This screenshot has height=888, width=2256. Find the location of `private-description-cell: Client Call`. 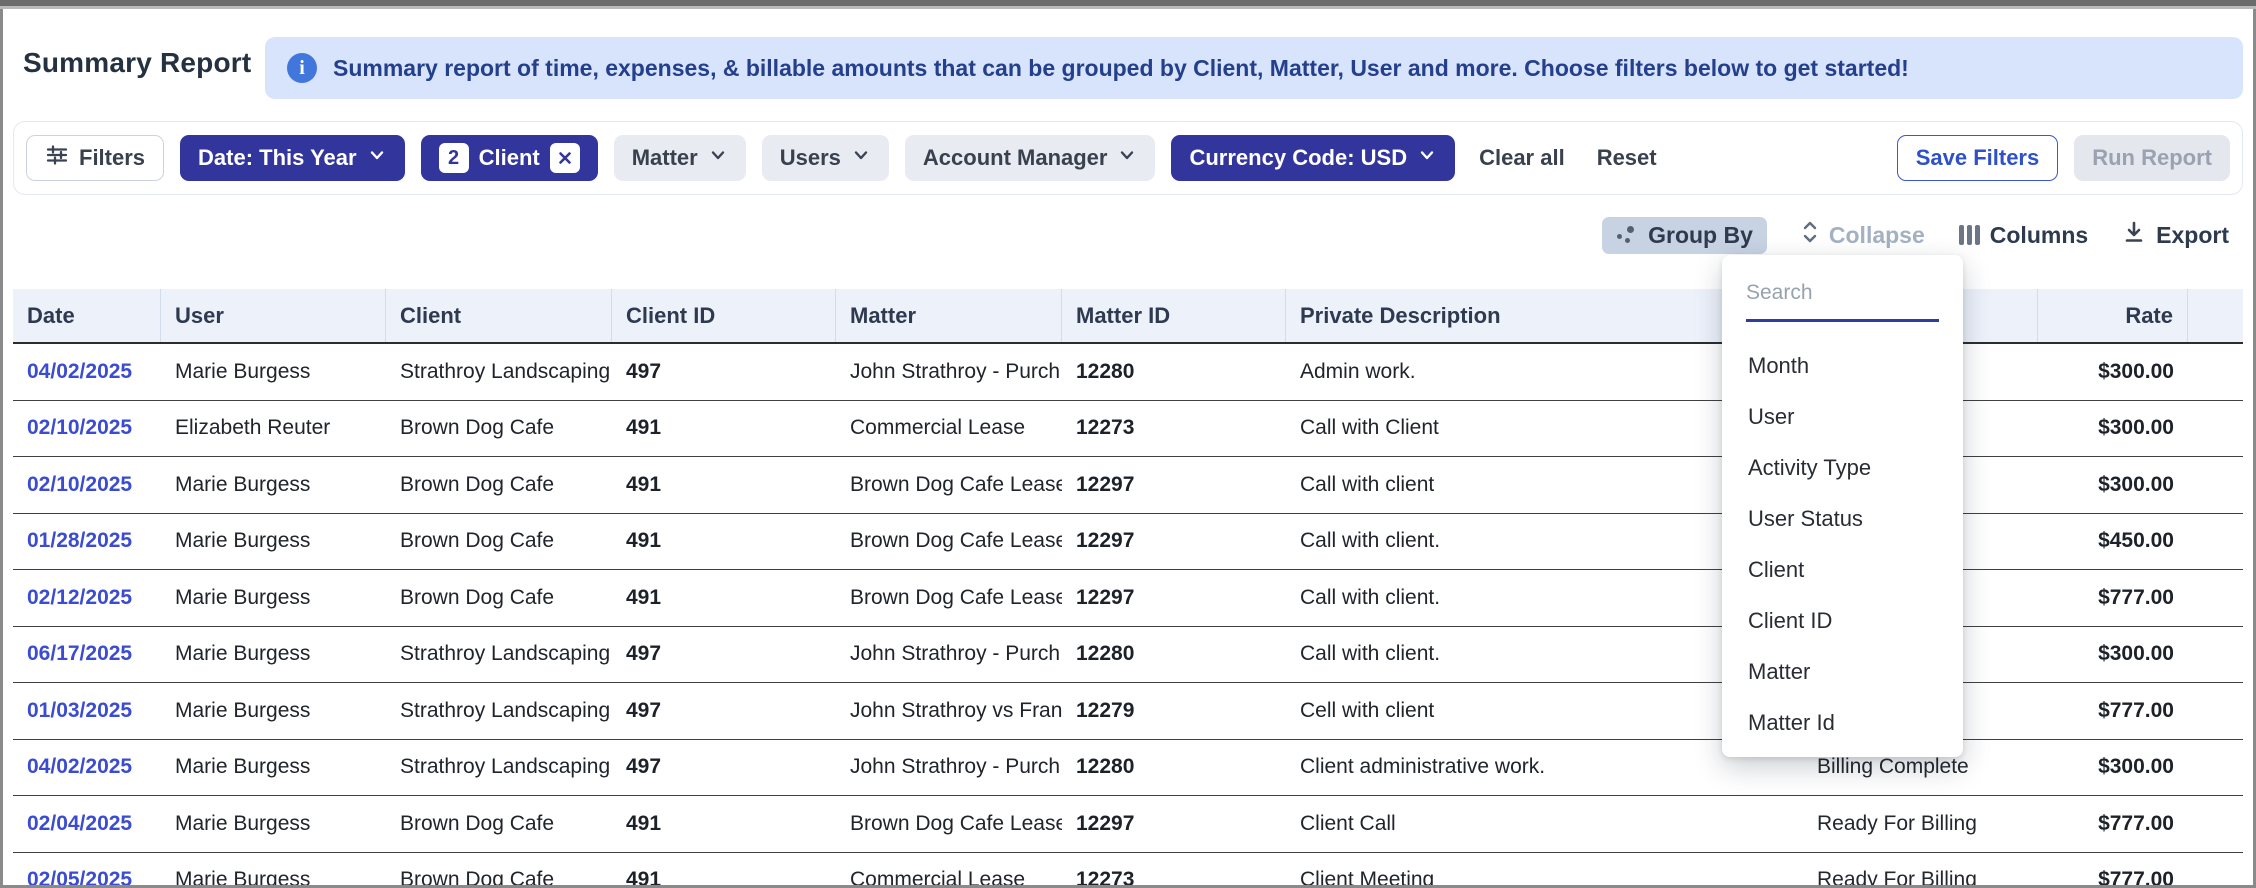

private-description-cell: Client Call is located at coordinates (1348, 823).